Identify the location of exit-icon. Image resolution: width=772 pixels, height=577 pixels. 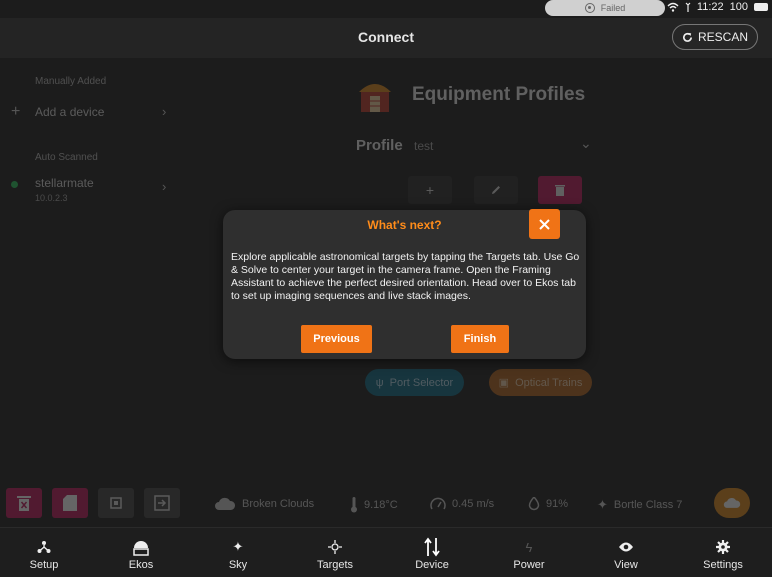
(162, 503).